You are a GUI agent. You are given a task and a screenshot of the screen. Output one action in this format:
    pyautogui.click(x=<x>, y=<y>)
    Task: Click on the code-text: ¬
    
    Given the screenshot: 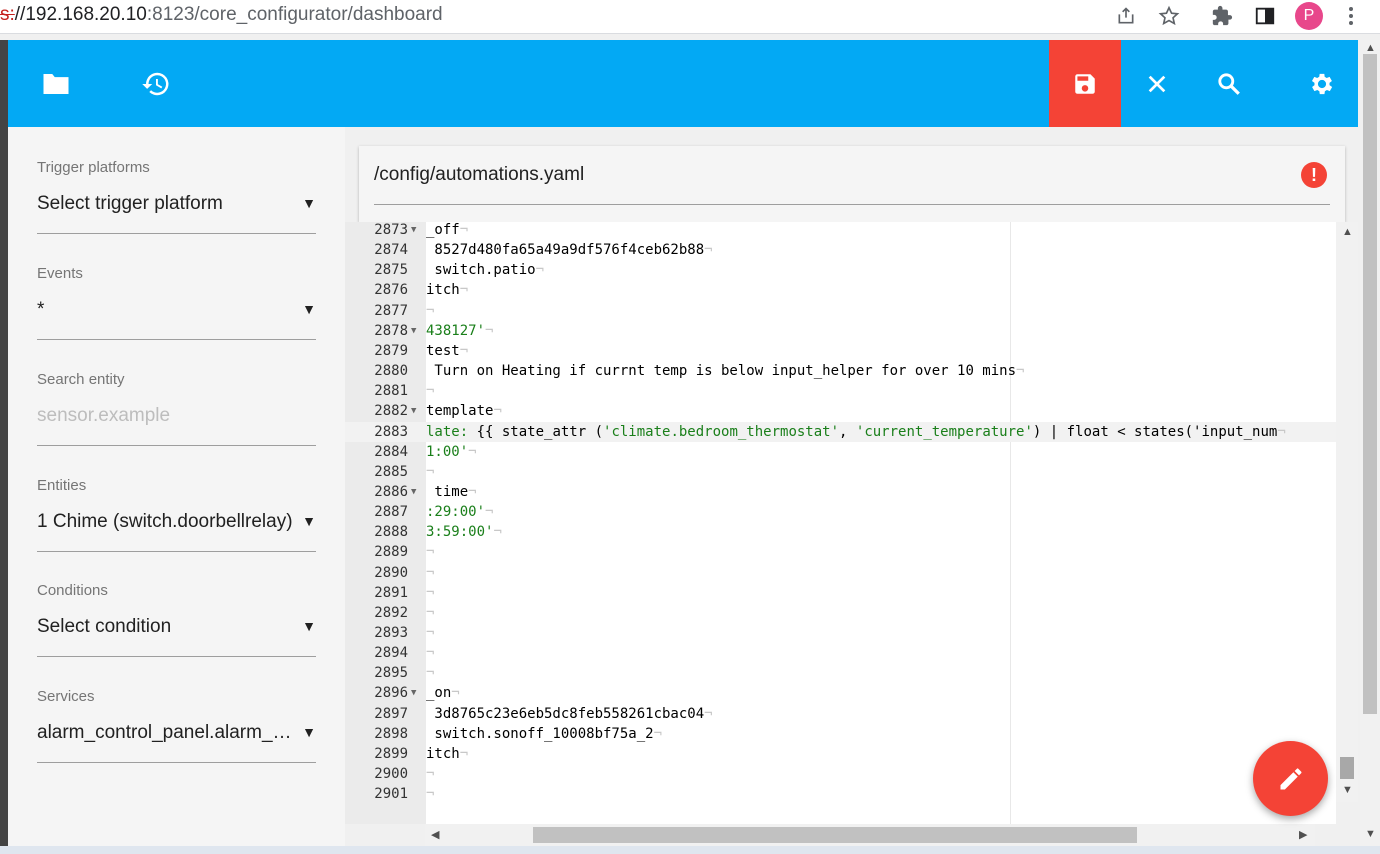 What is the action you would take?
    pyautogui.click(x=430, y=794)
    